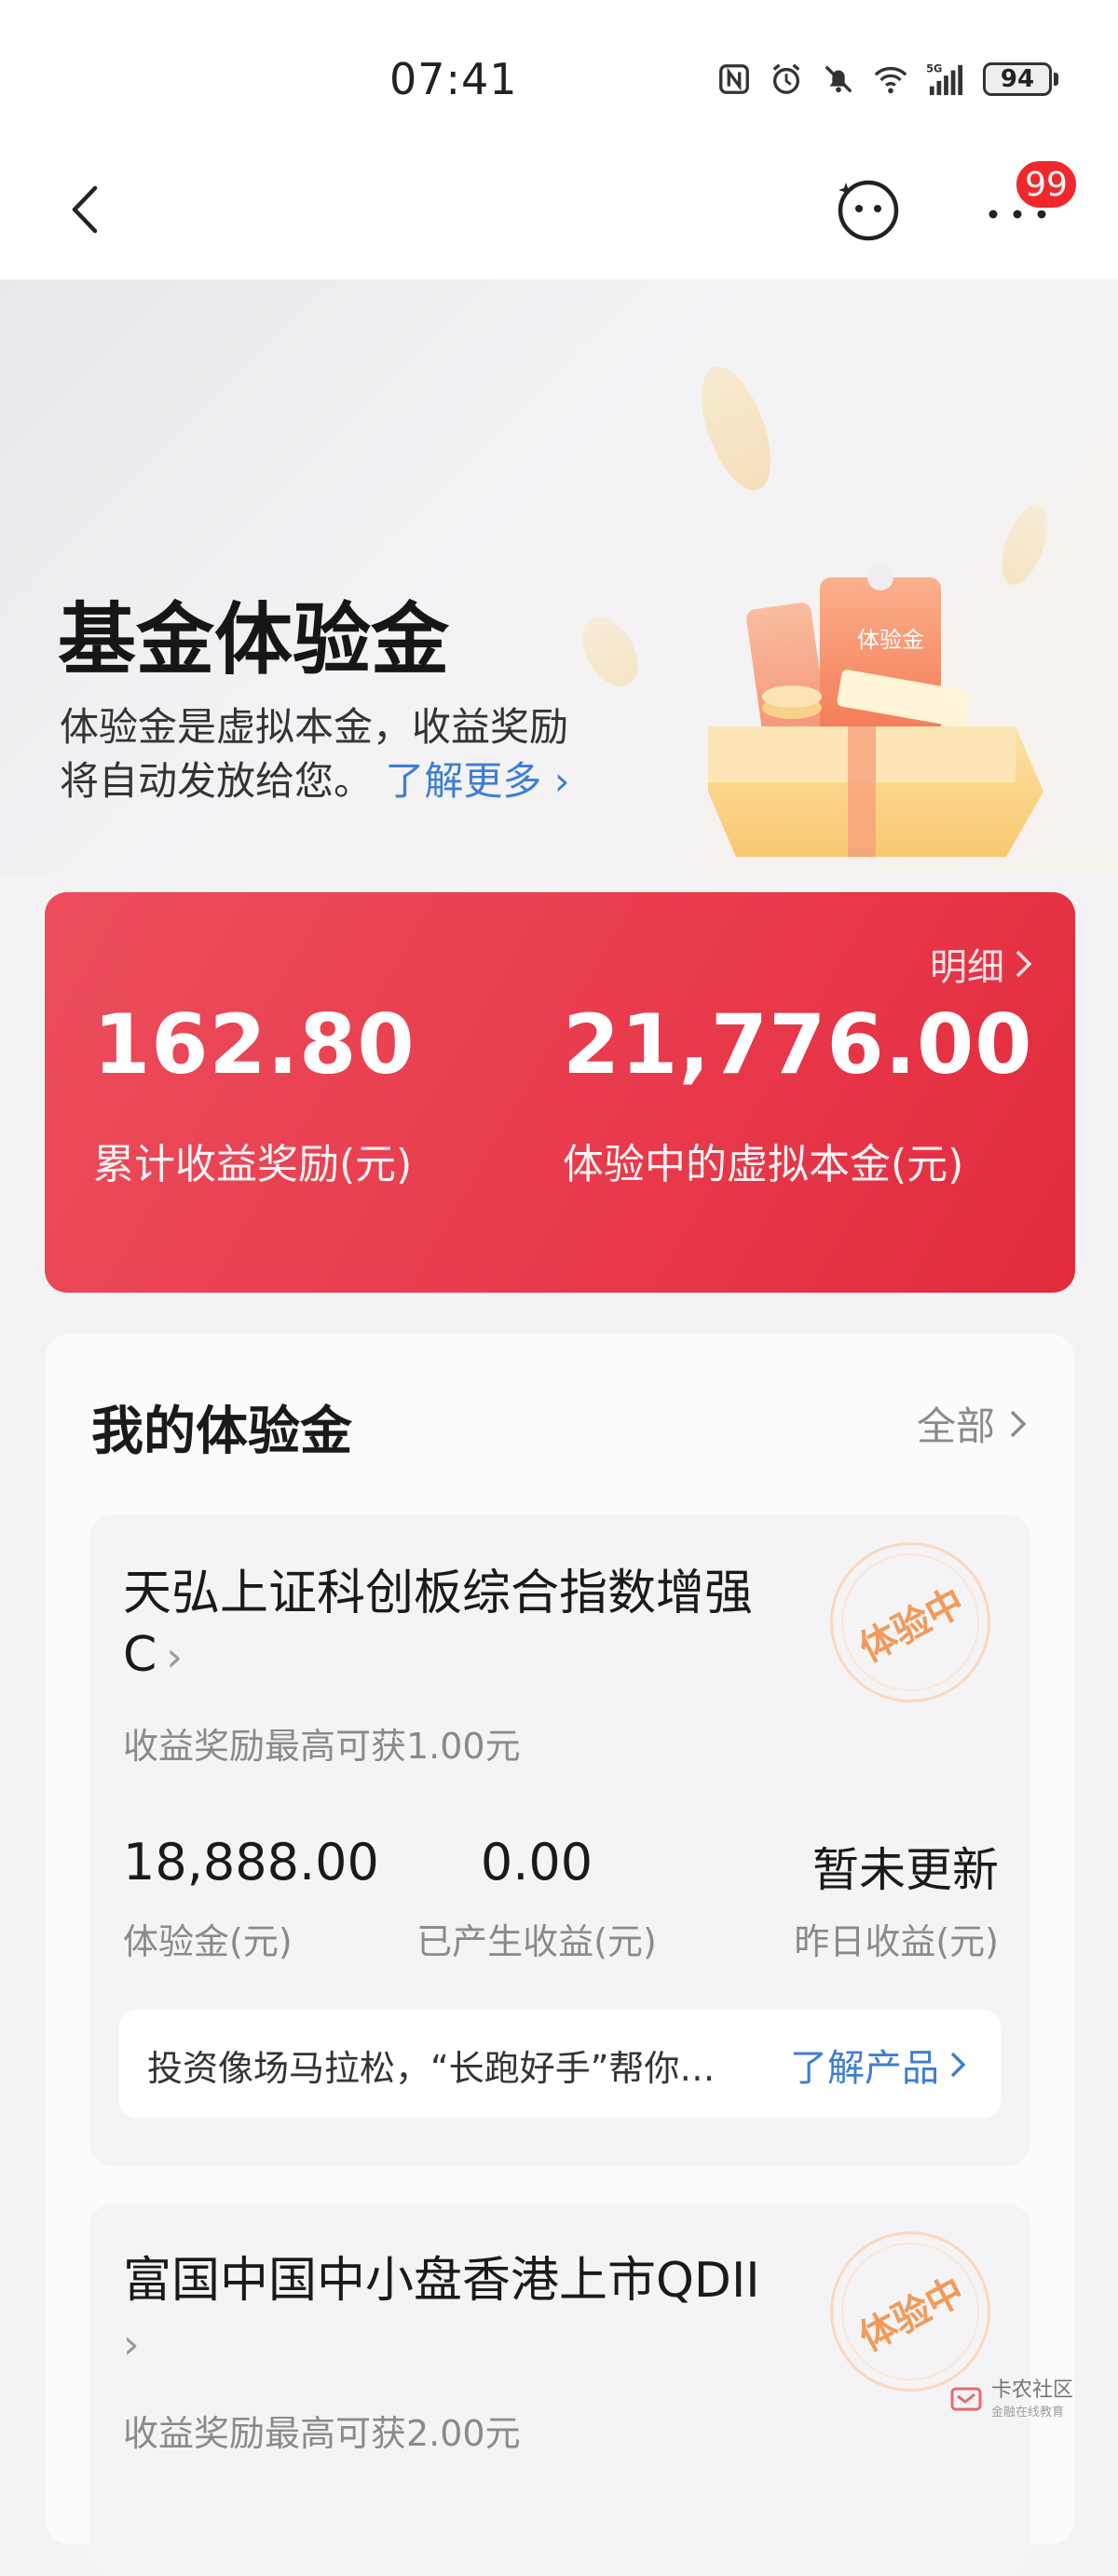  I want to click on product-promo-banner: 投资像场马拉松，“长跑好手”帮你… 了解产品, so click(560, 2064).